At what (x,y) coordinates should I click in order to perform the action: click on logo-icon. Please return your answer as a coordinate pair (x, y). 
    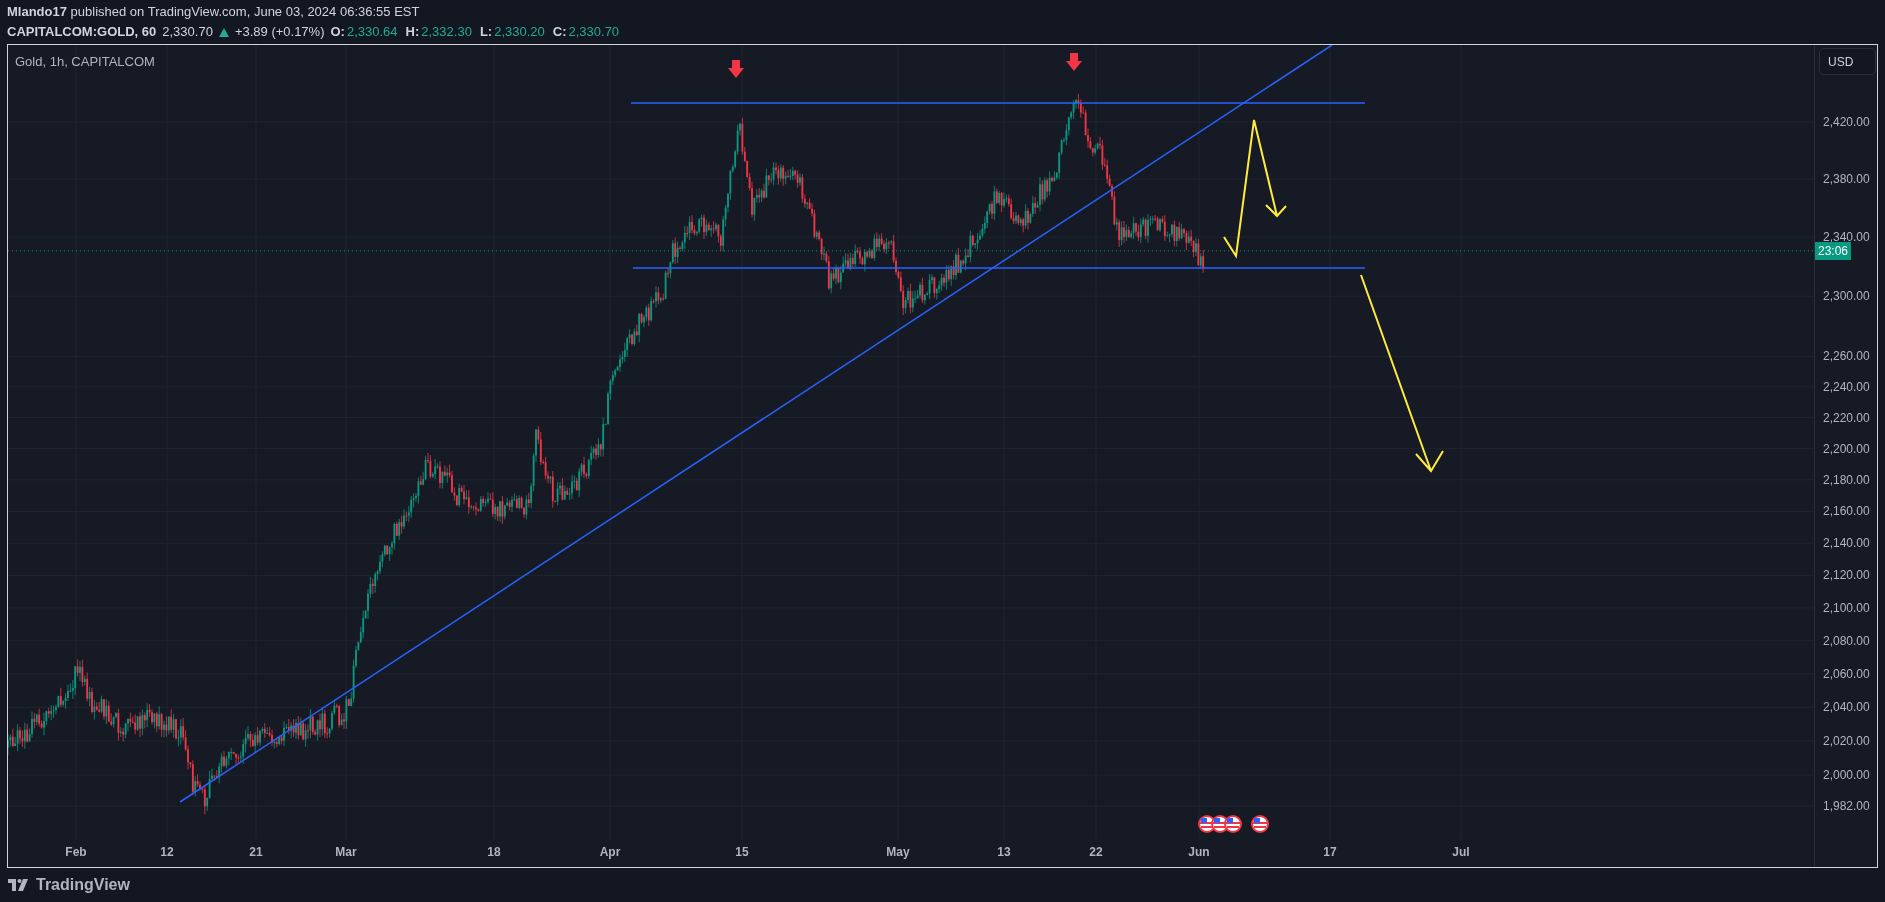
    Looking at the image, I should click on (19, 884).